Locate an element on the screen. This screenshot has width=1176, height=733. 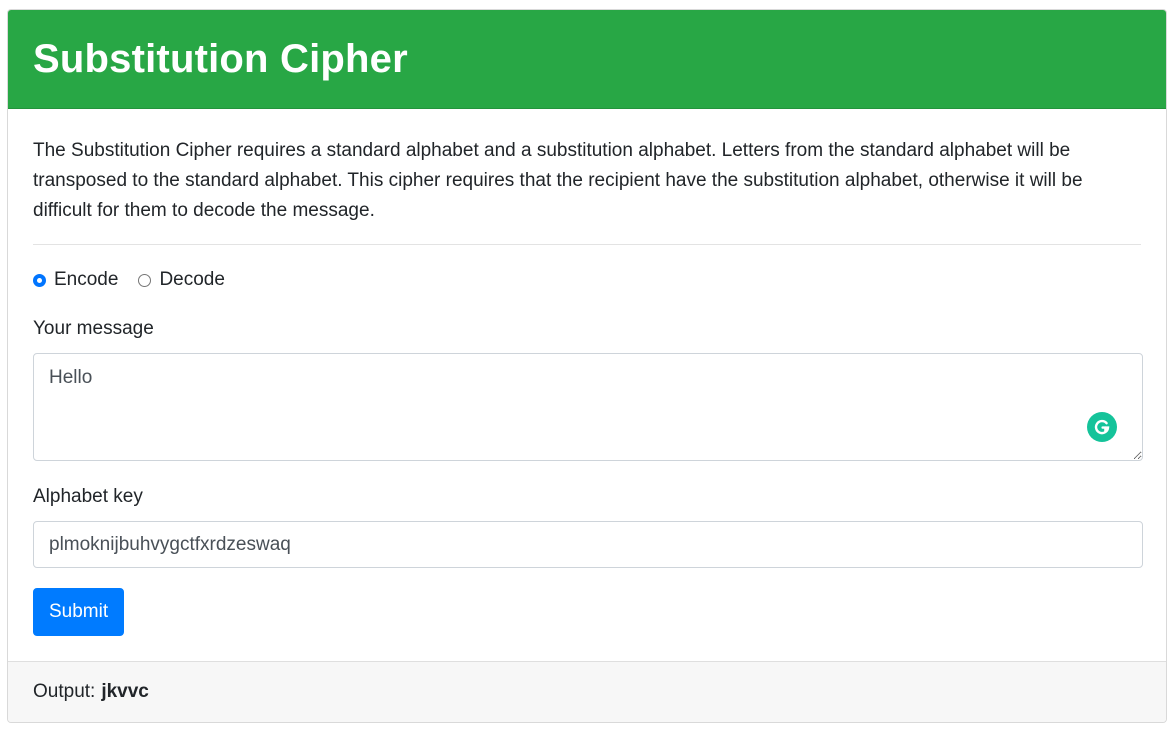
key-label: Alphabet key is located at coordinates (88, 496).